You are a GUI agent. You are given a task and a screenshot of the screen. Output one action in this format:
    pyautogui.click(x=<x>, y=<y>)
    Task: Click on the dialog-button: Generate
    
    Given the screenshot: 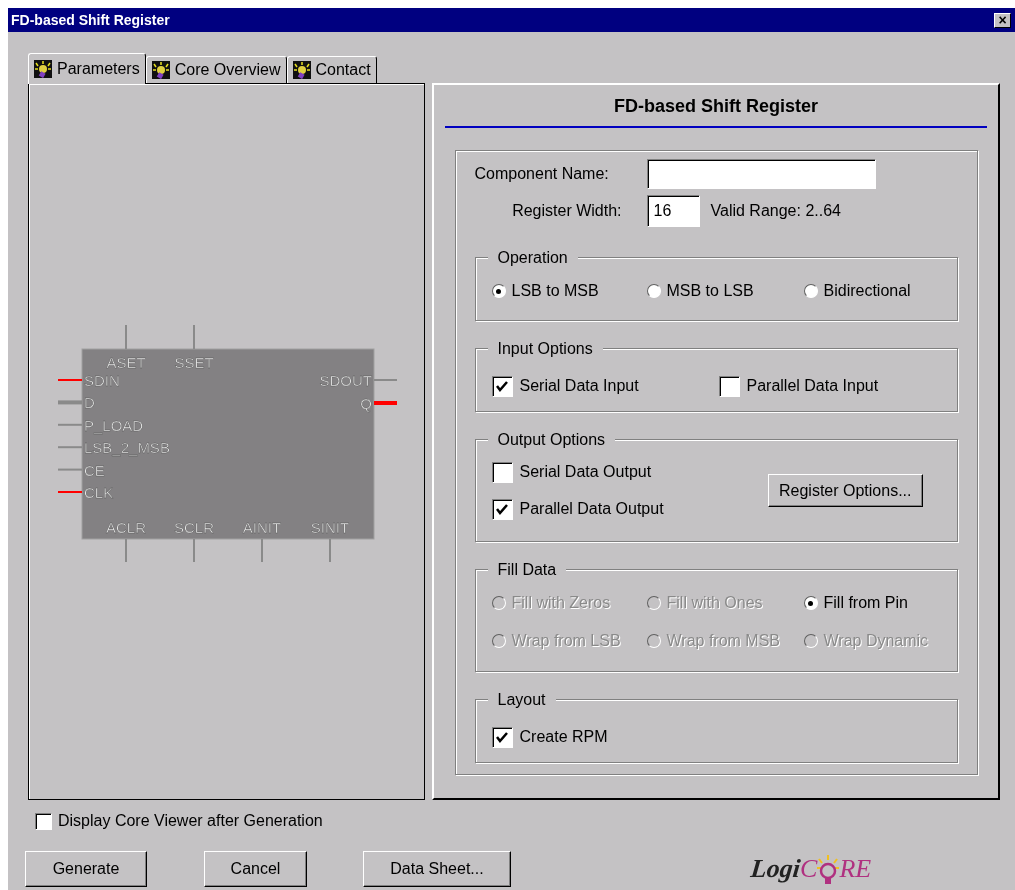 What is the action you would take?
    pyautogui.click(x=86, y=868)
    